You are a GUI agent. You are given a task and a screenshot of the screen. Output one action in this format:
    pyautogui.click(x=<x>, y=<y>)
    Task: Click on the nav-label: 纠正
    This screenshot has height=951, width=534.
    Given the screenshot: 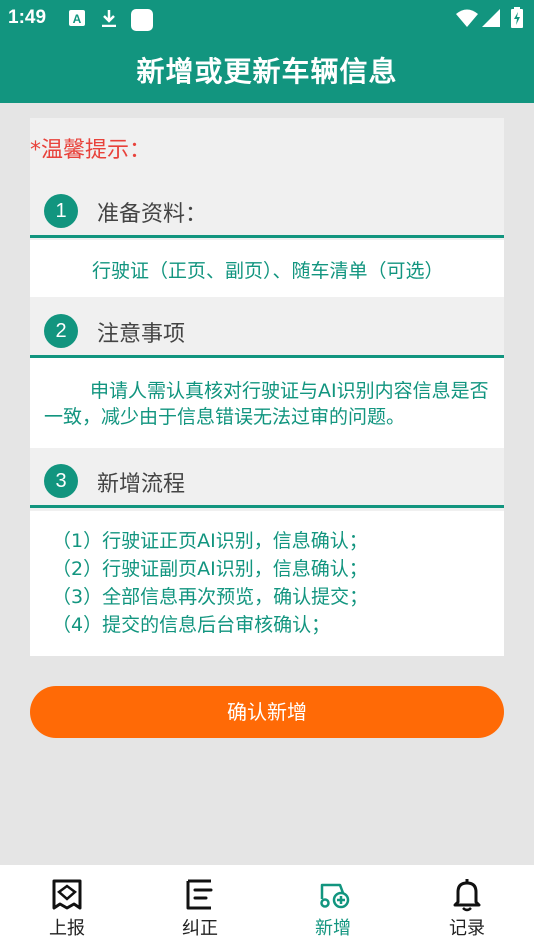 What is the action you would take?
    pyautogui.click(x=200, y=928)
    